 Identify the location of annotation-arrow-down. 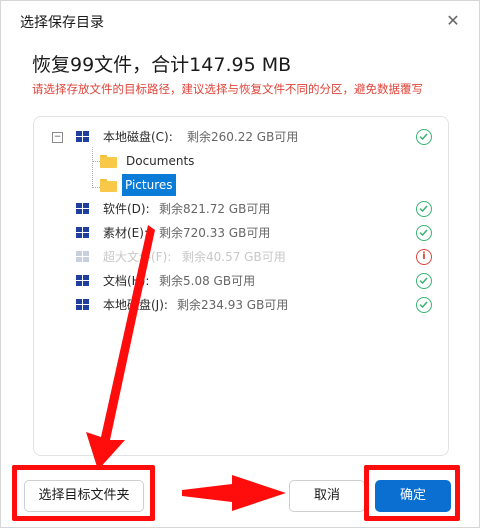
(120, 347).